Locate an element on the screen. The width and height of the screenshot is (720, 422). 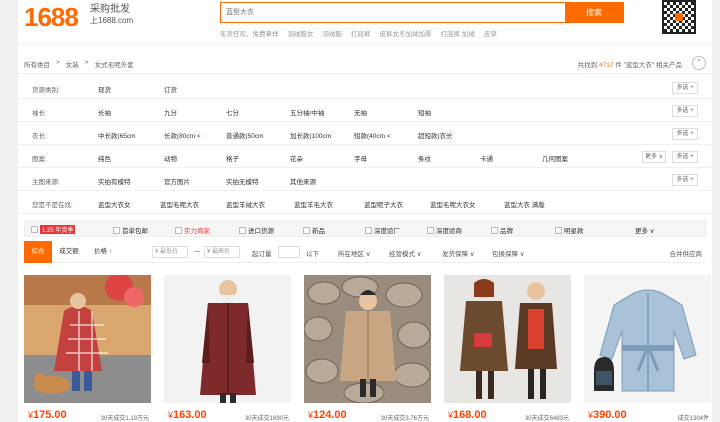
filter-option: 几何图案 is located at coordinates (555, 158).